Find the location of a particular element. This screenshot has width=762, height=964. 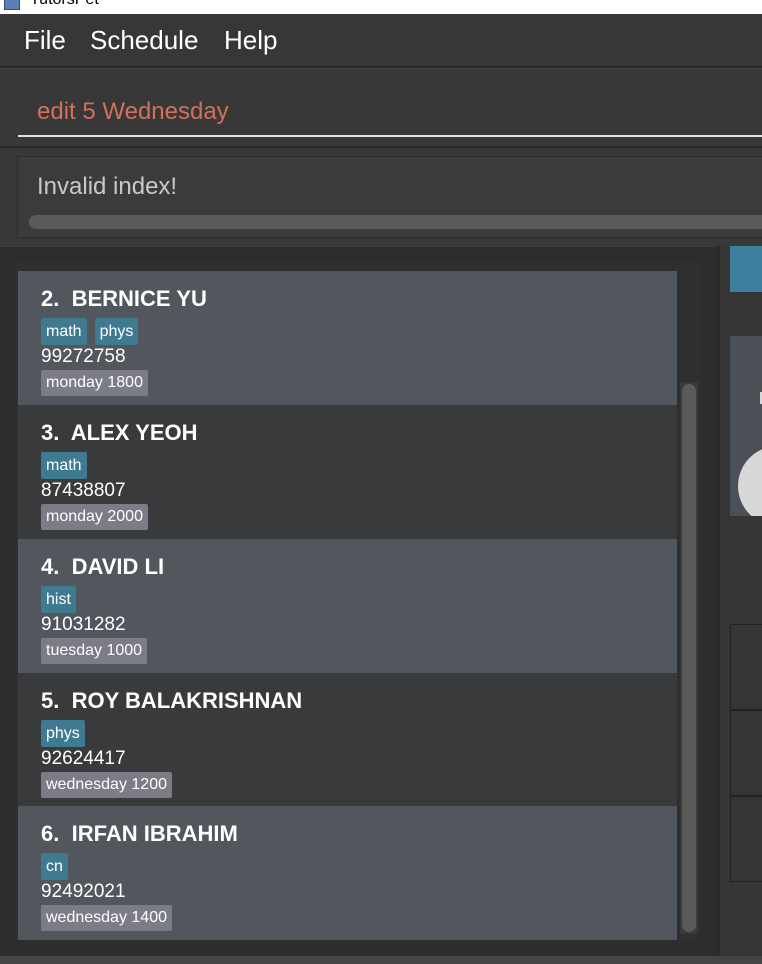

tag-list: hist is located at coordinates (58, 599).